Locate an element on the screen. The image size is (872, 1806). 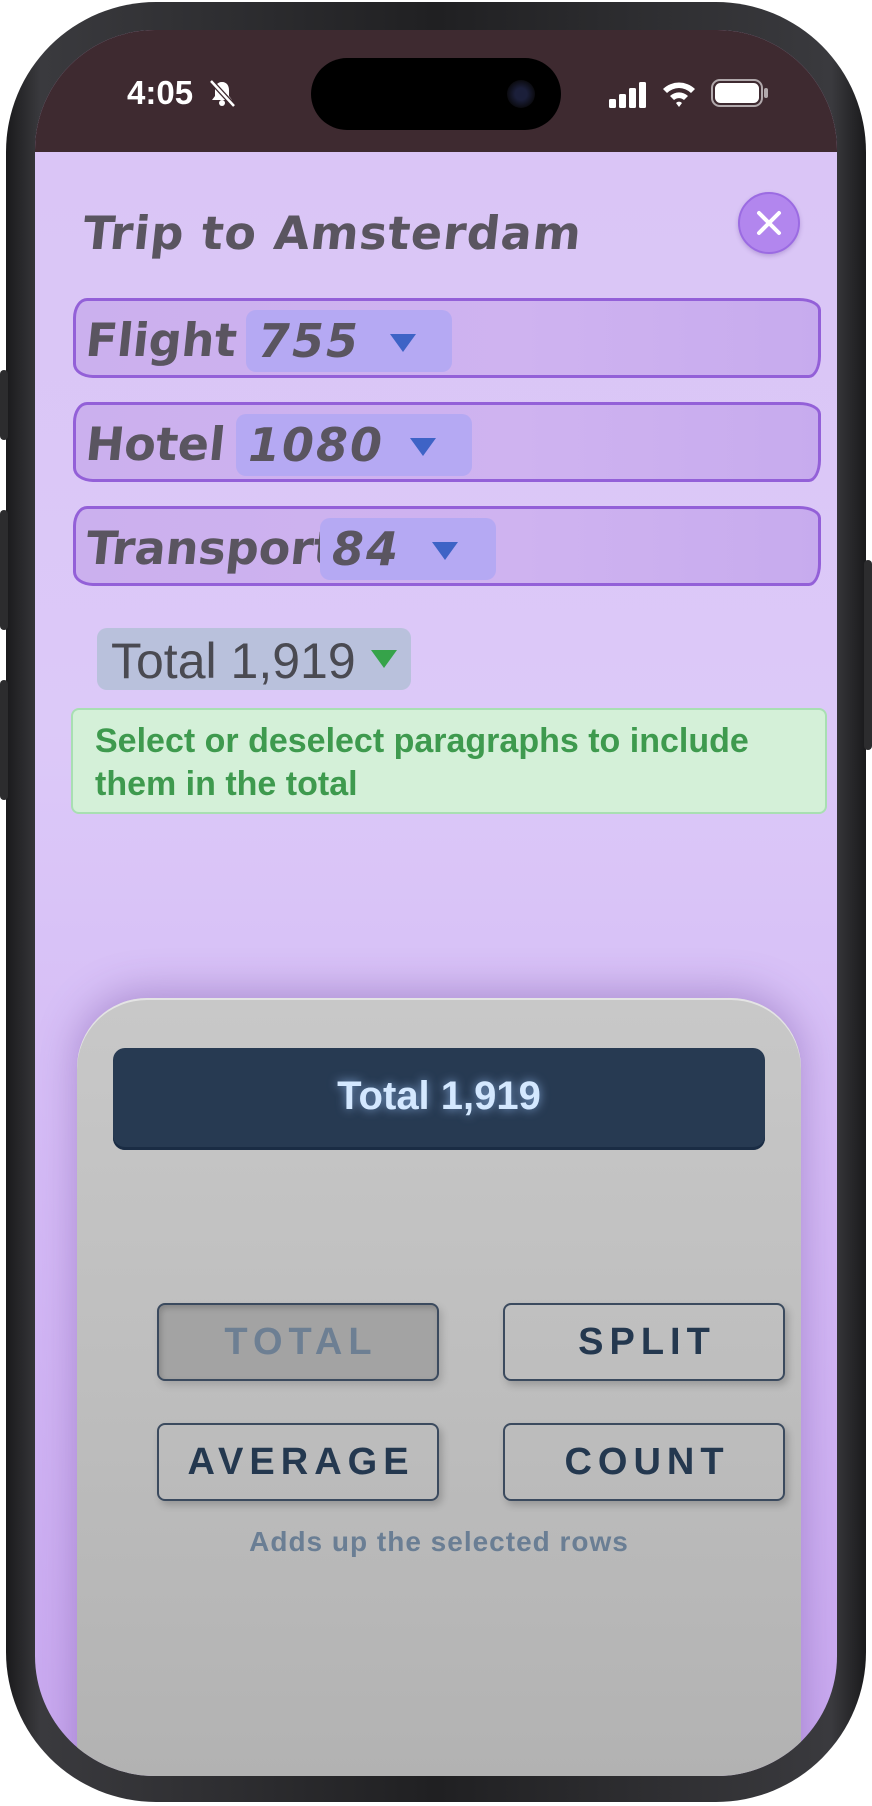
total-dropdown: Total 1,919 is located at coordinates (254, 659).